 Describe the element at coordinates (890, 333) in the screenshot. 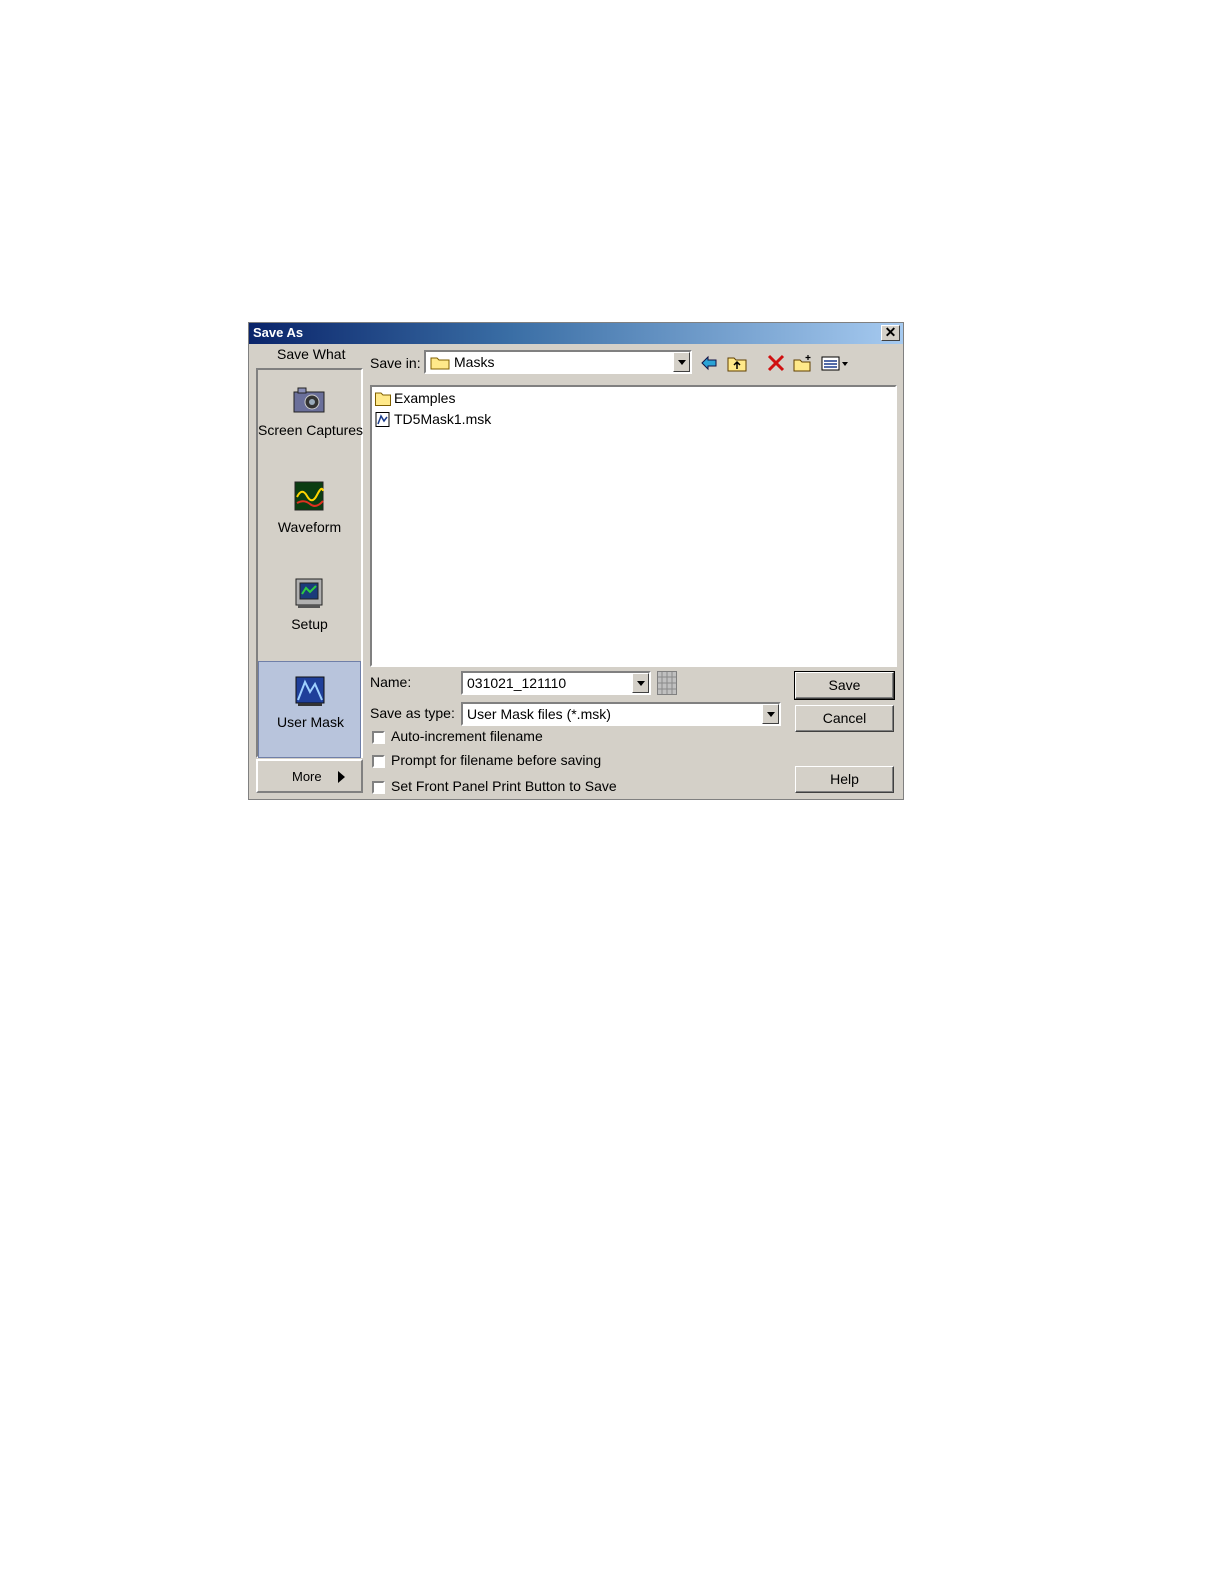

I see `close-button: ✕` at that location.